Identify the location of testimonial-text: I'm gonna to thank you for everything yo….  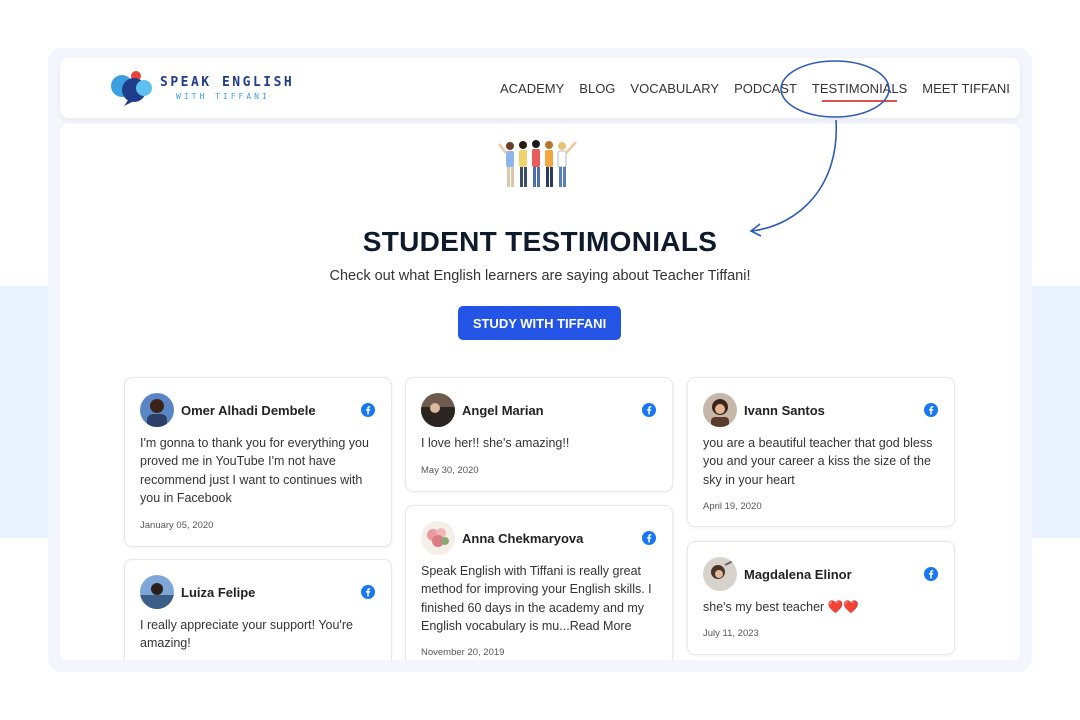
(254, 470).